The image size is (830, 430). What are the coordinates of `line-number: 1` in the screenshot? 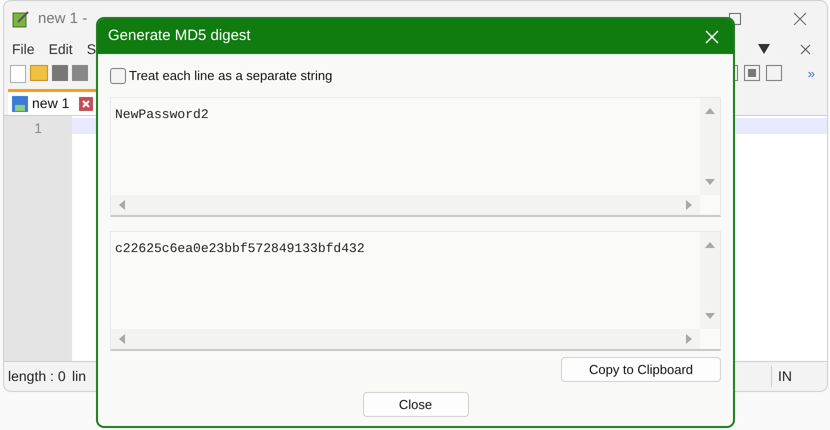 It's located at (38, 128).